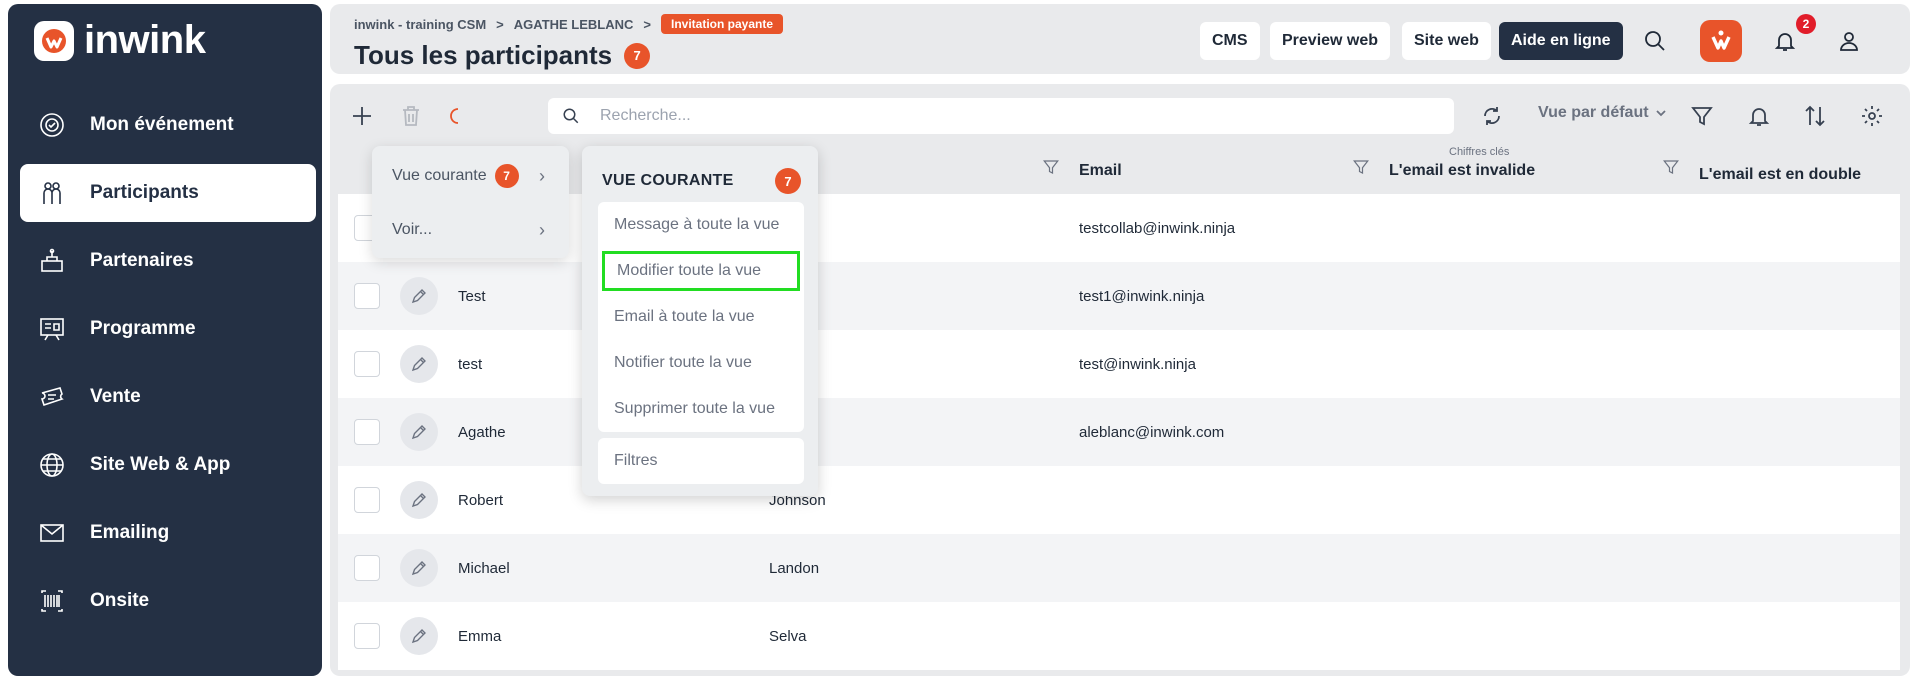  Describe the element at coordinates (168, 261) in the screenshot. I see `sidebar-item-partenaires: Partenaires` at that location.